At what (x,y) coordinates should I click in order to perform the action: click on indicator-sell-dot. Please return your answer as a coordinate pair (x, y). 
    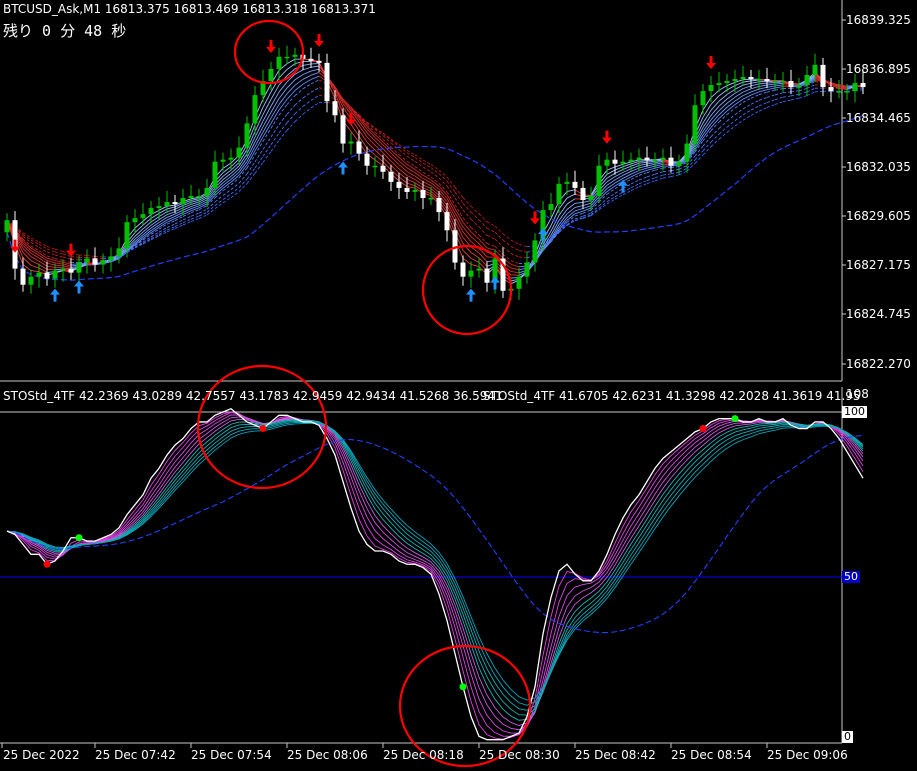
    Looking at the image, I should click on (263, 429).